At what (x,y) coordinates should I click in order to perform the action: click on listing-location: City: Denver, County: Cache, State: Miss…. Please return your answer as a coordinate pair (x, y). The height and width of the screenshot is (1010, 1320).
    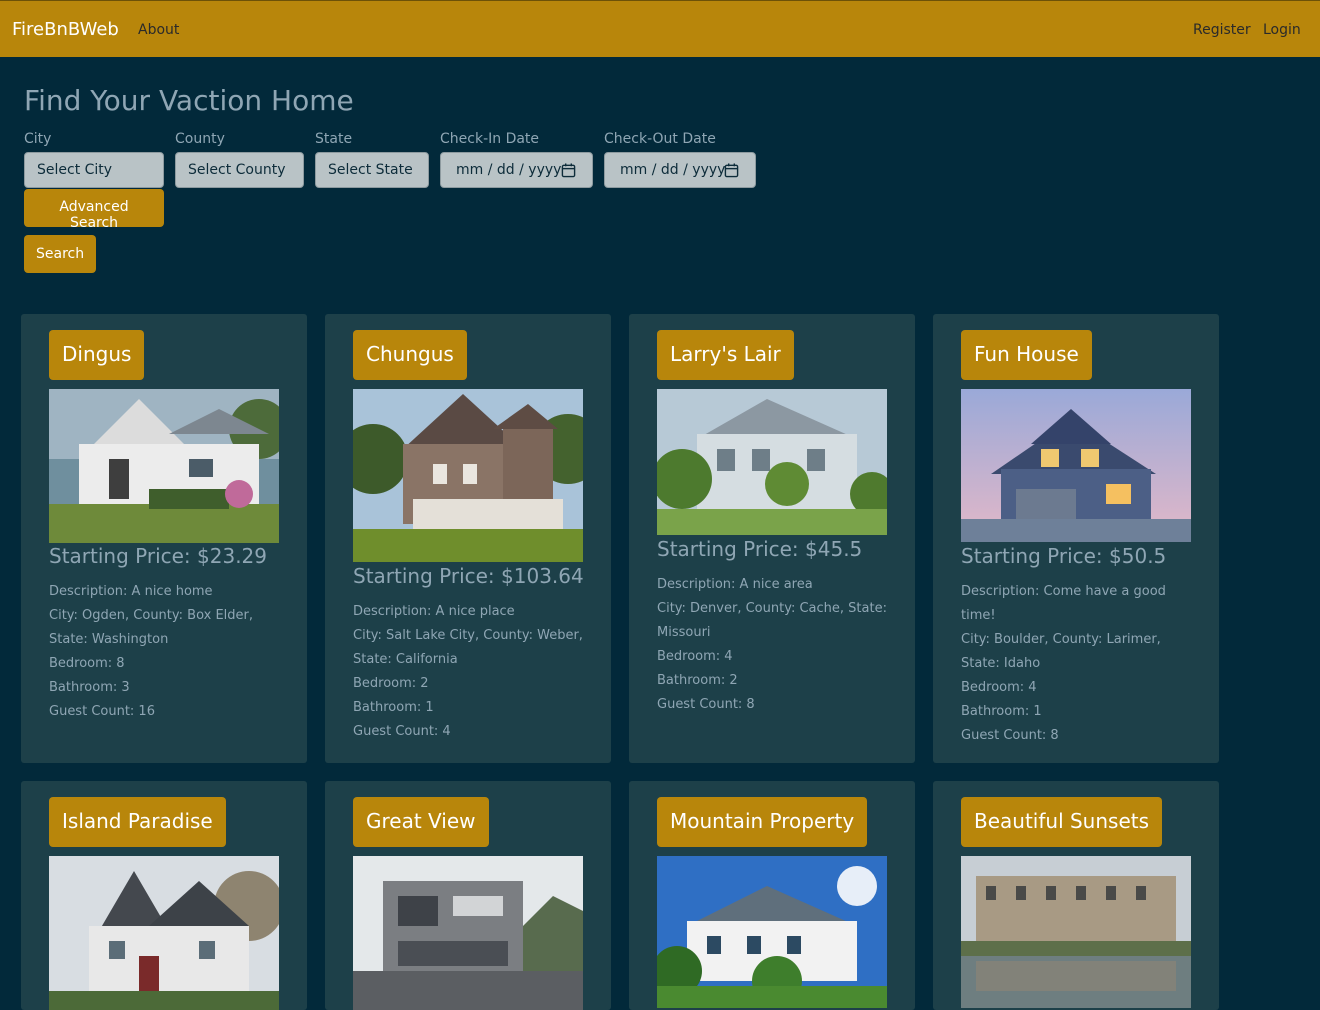
    Looking at the image, I should click on (772, 620).